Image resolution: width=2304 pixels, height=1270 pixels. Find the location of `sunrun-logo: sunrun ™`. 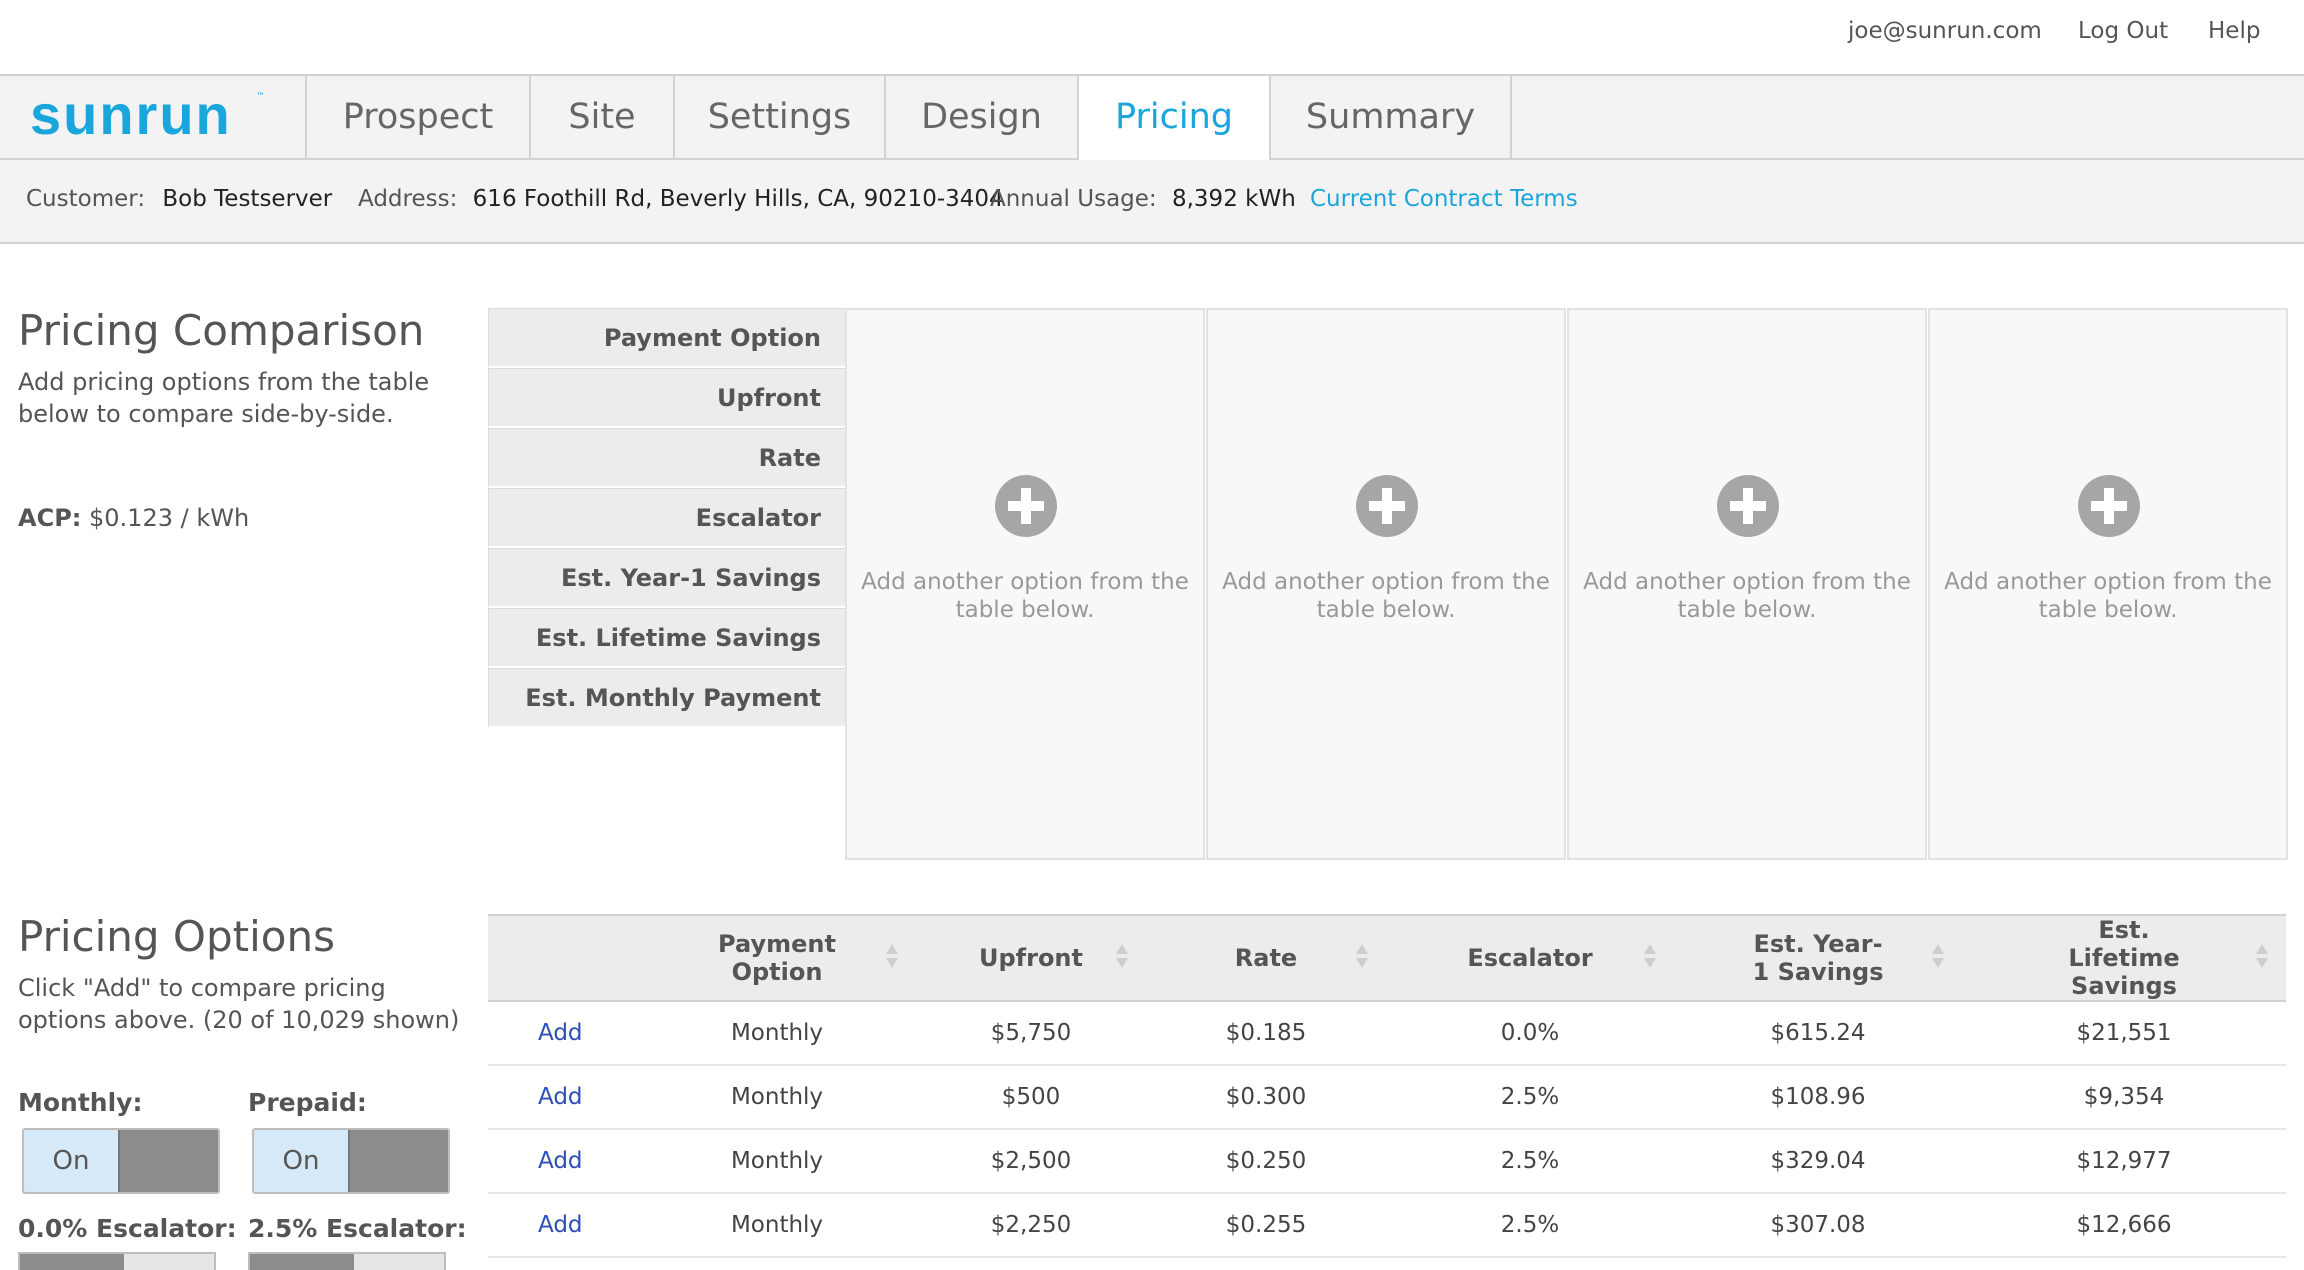

sunrun-logo: sunrun ™ is located at coordinates (153, 117).